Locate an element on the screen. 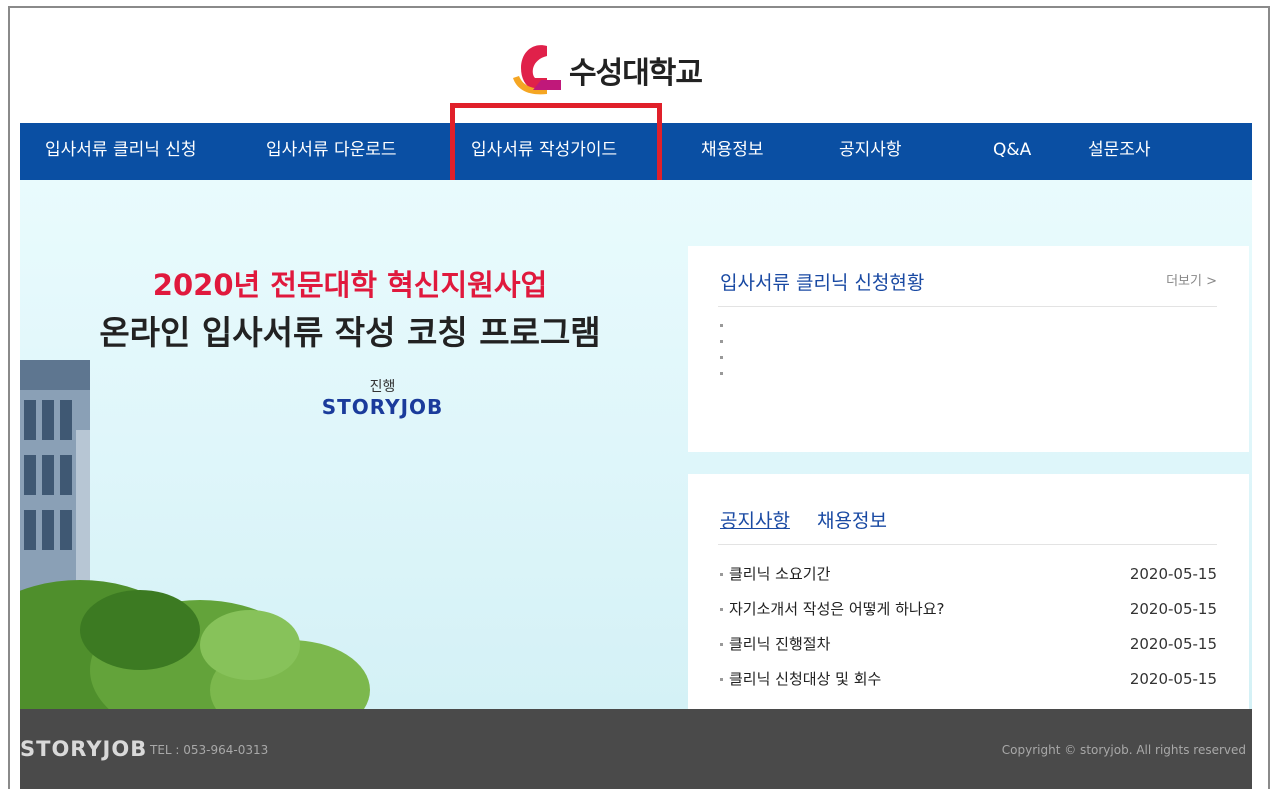 The width and height of the screenshot is (1276, 789). notice-title: 클리닉 소요기간 is located at coordinates (779, 574).